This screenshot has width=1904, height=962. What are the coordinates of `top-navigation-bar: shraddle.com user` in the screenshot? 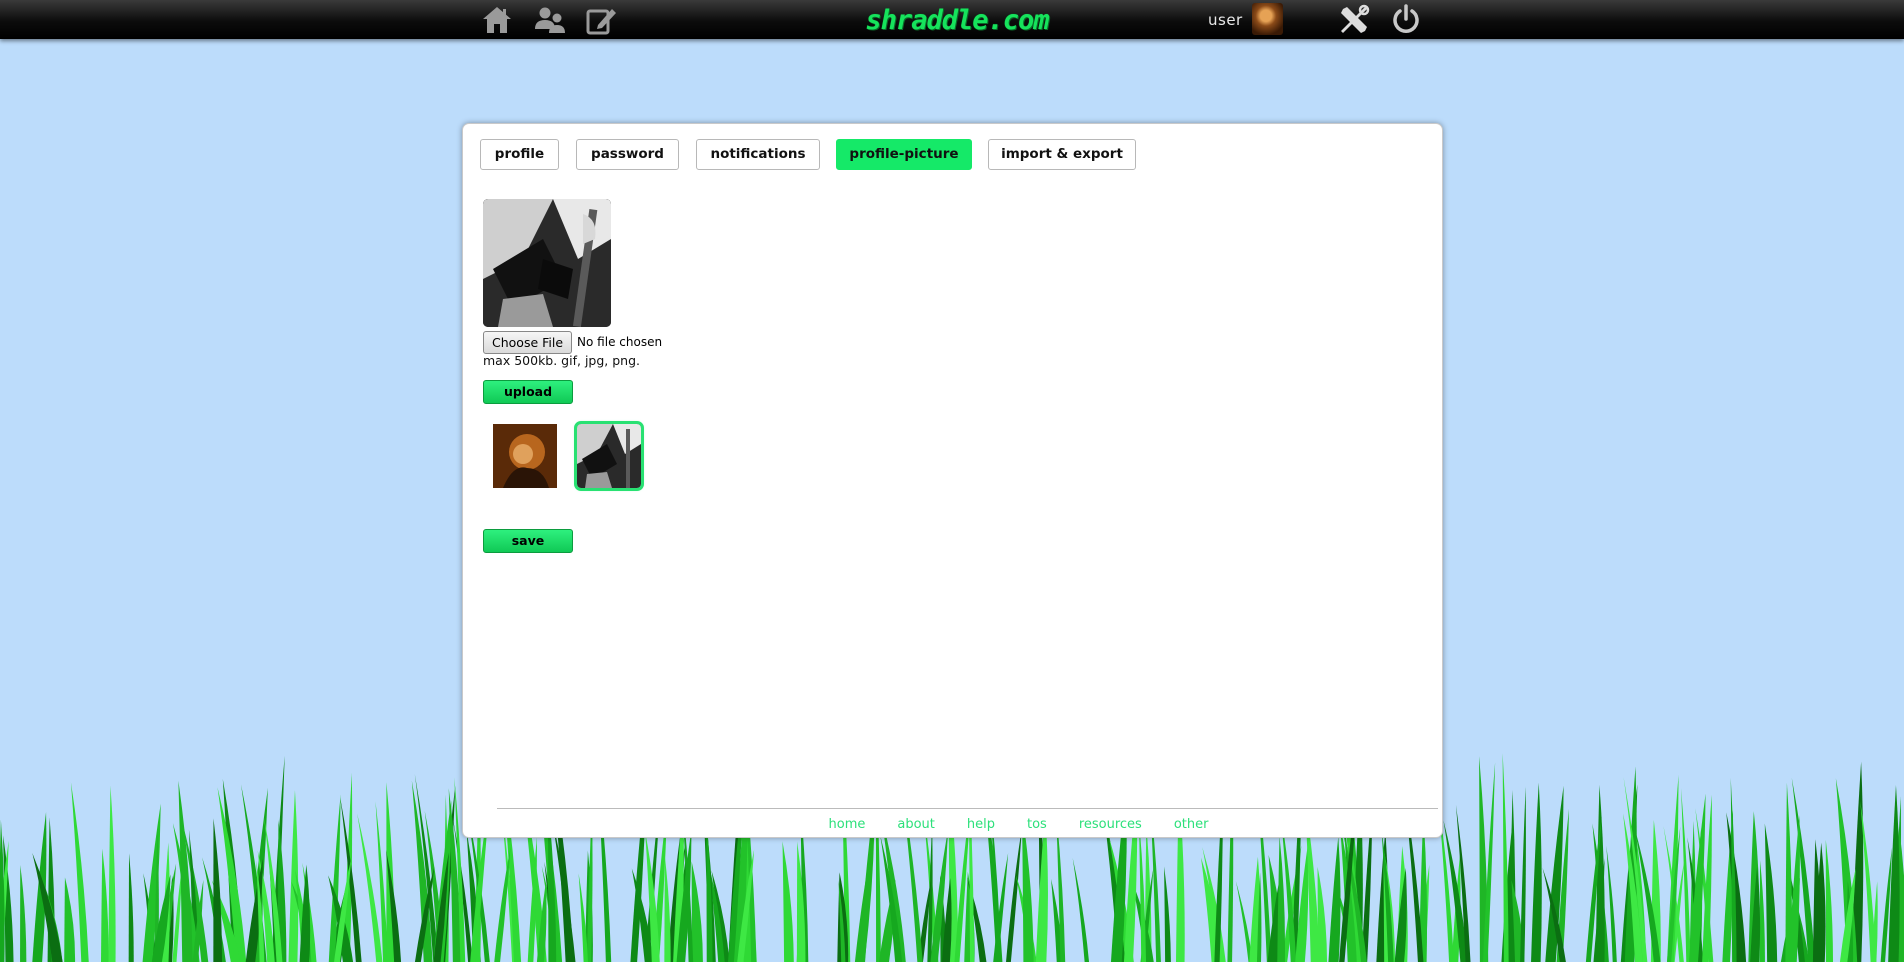 It's located at (952, 19).